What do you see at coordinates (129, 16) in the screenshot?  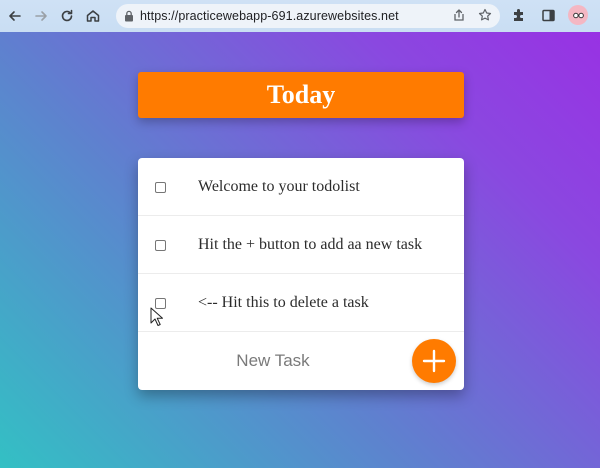 I see `lock-icon` at bounding box center [129, 16].